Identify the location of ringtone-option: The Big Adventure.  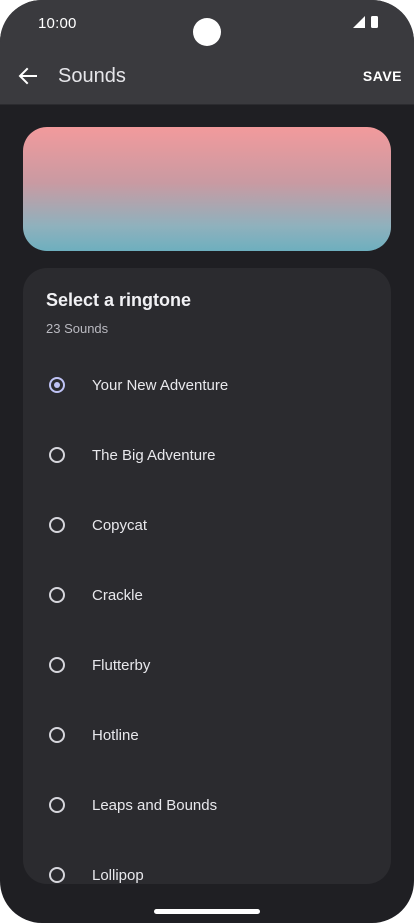
(207, 455).